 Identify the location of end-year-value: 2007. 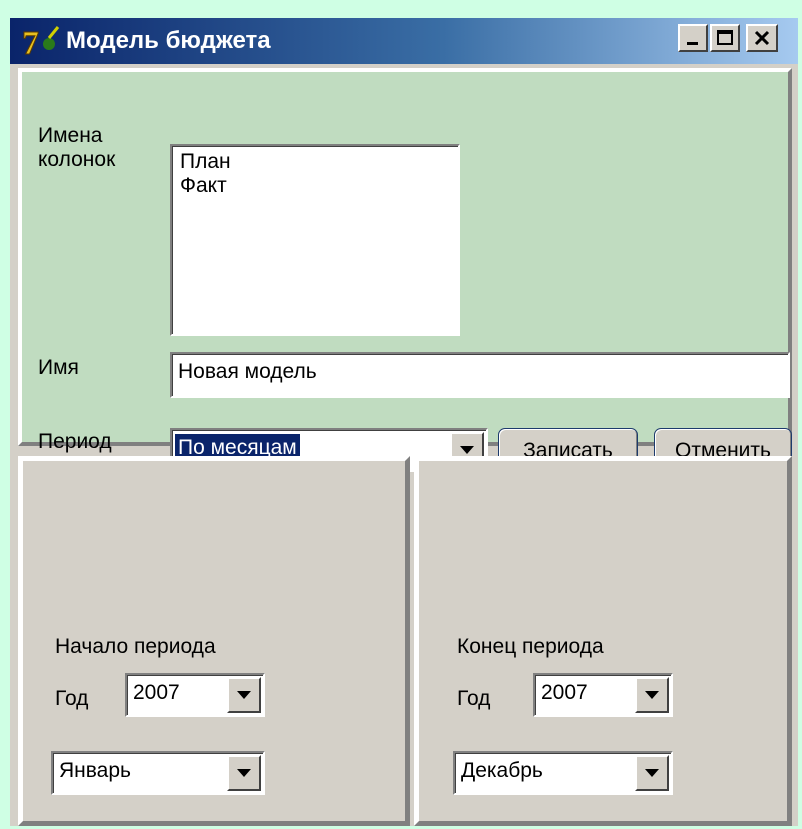
(564, 692).